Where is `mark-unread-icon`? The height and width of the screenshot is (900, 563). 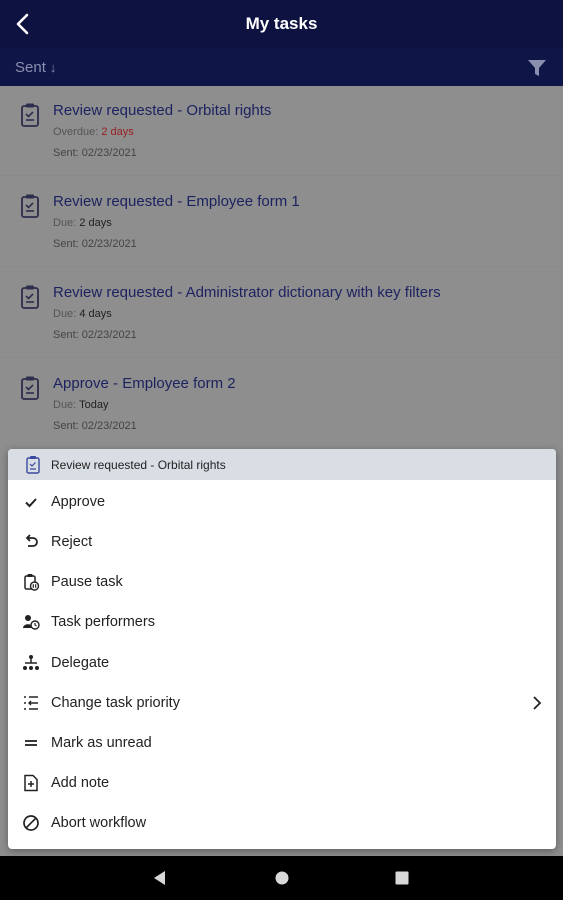
mark-unread-icon is located at coordinates (31, 743).